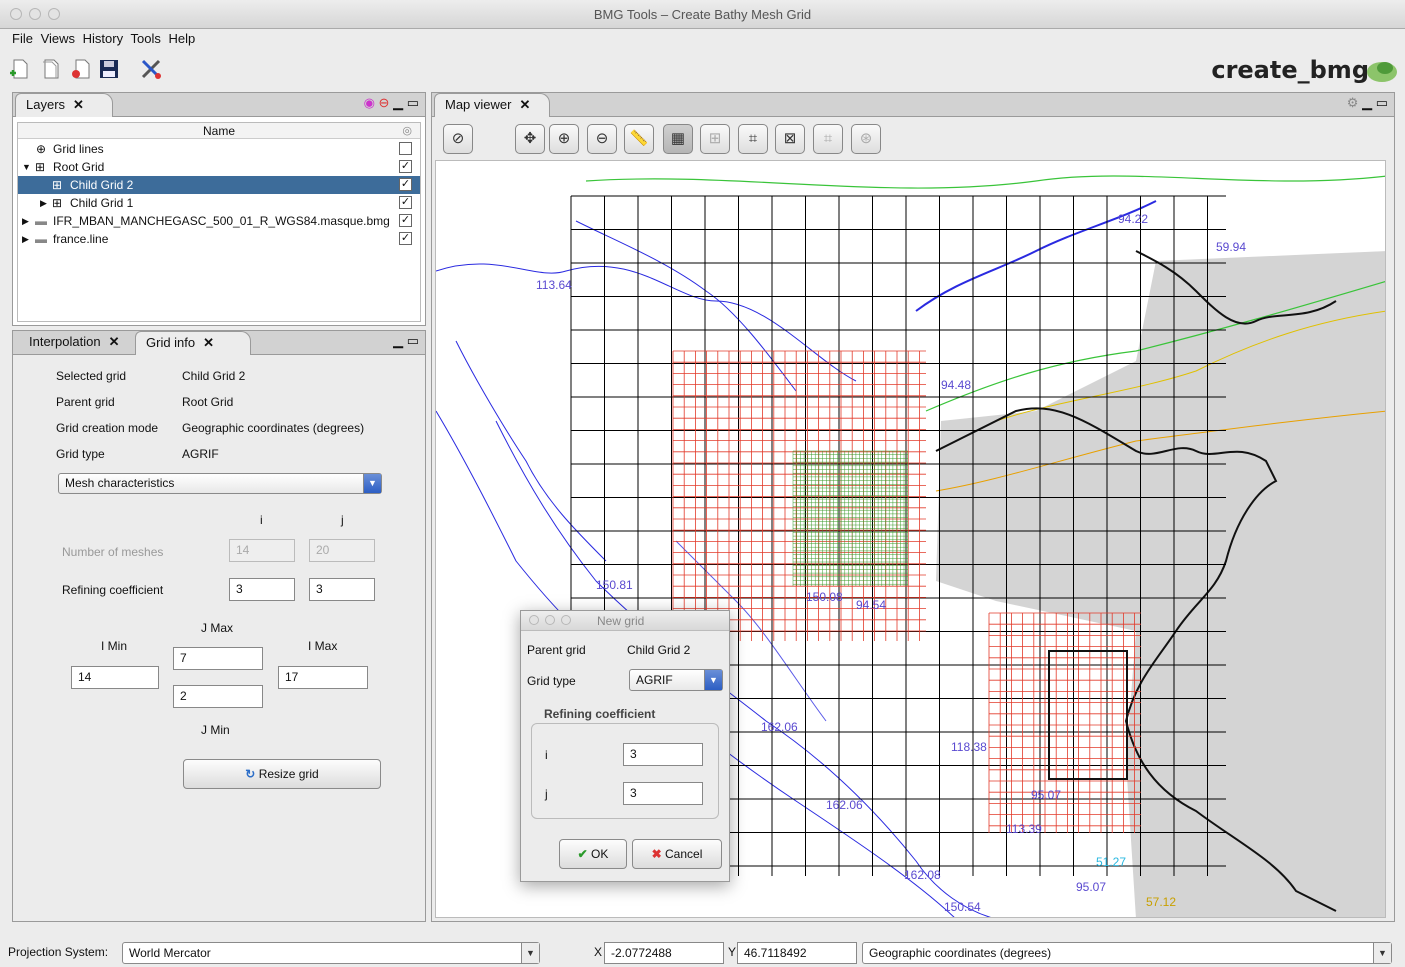 The image size is (1405, 967). What do you see at coordinates (492, 105) in the screenshot?
I see `tab-map-viewer: Map viewer ✕` at bounding box center [492, 105].